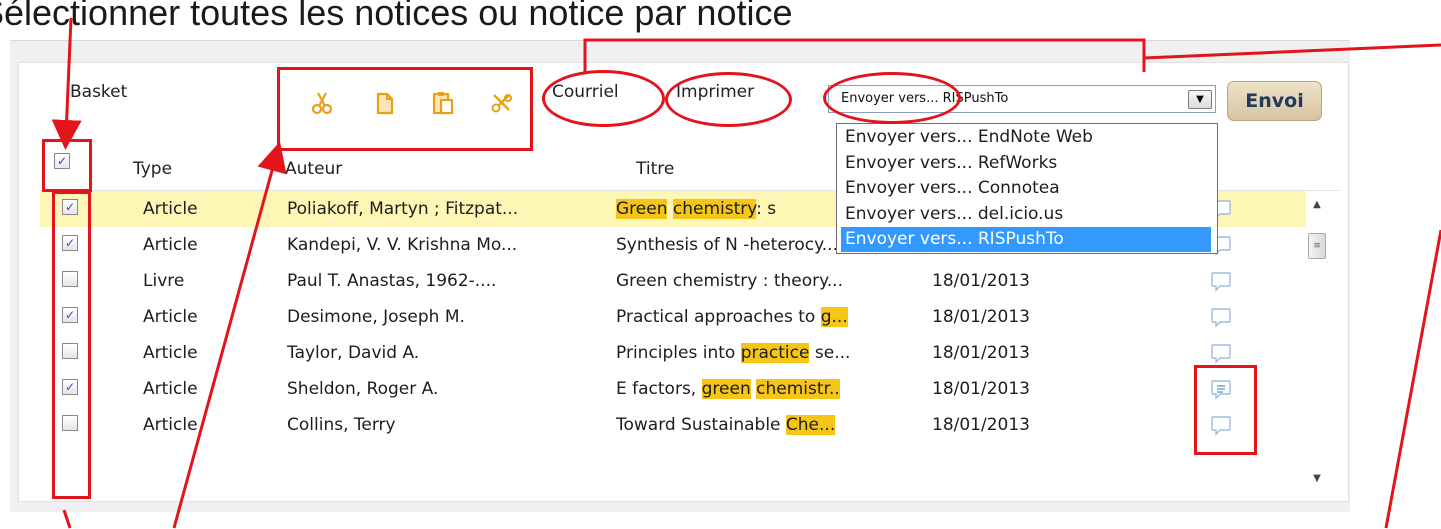 The height and width of the screenshot is (529, 1441). I want to click on title-fragment: Principles into, so click(678, 353).